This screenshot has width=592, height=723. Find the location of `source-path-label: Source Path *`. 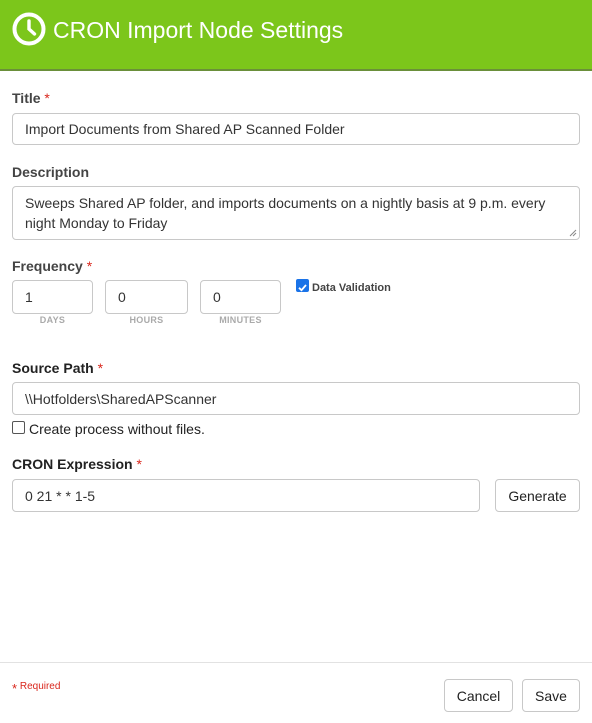

source-path-label: Source Path * is located at coordinates (57, 368).